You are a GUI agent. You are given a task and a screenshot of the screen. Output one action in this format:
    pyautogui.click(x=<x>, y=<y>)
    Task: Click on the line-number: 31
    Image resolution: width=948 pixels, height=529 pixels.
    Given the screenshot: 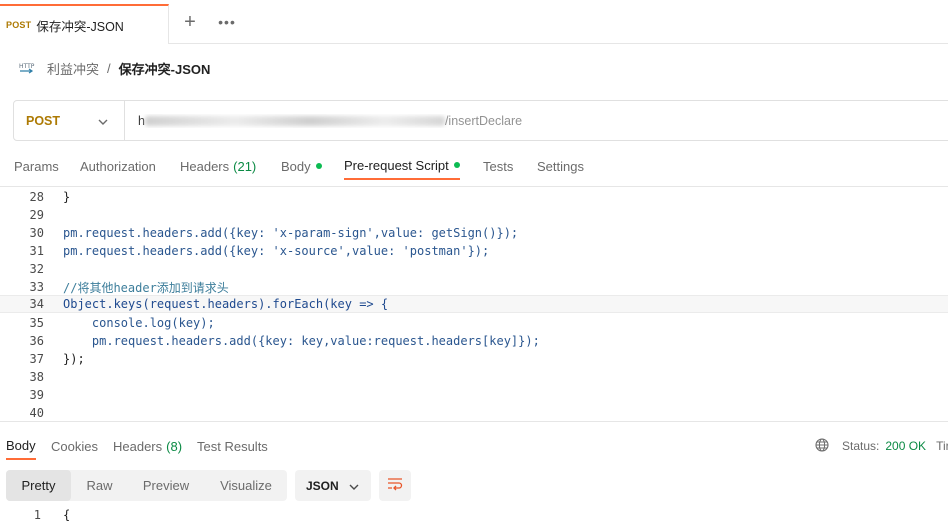 What is the action you would take?
    pyautogui.click(x=36, y=251)
    